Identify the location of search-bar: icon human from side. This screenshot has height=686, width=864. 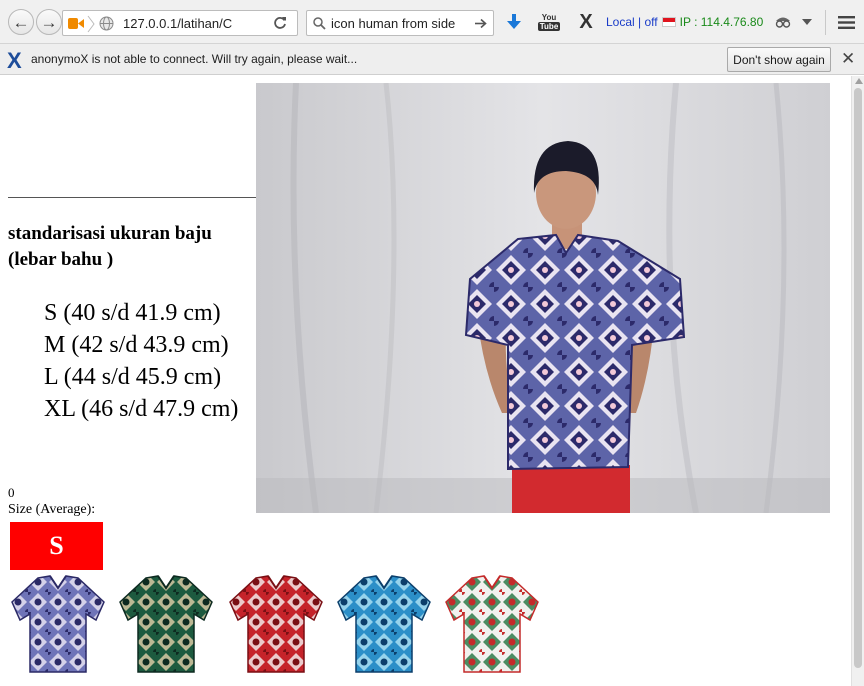
(400, 23).